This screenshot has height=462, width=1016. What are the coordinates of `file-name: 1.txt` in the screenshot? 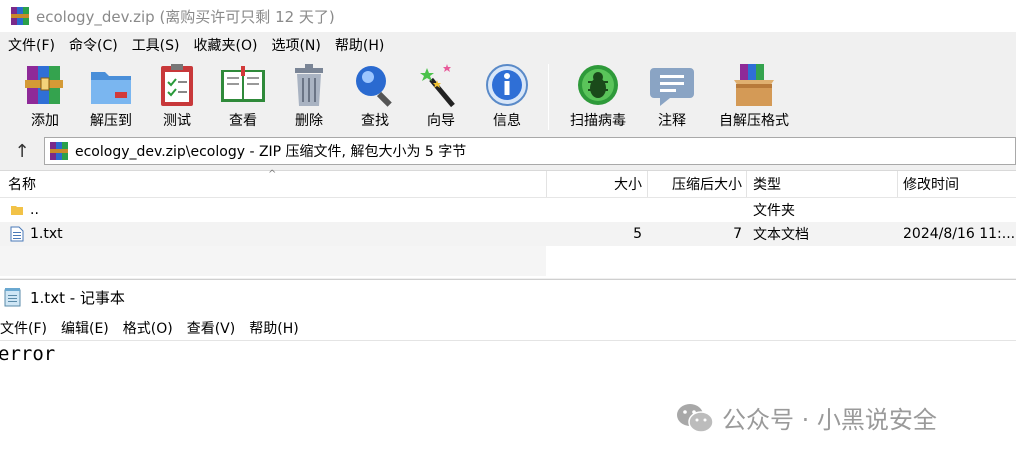 It's located at (46, 234).